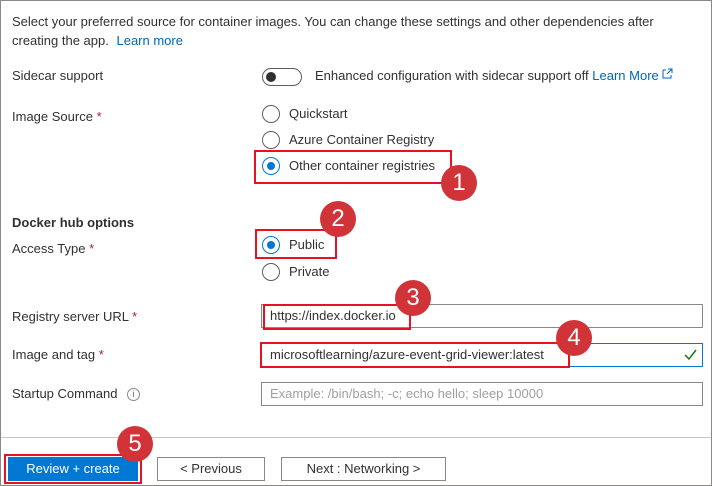 The image size is (712, 486). I want to click on image-tag-label: Image and tag *, so click(58, 355).